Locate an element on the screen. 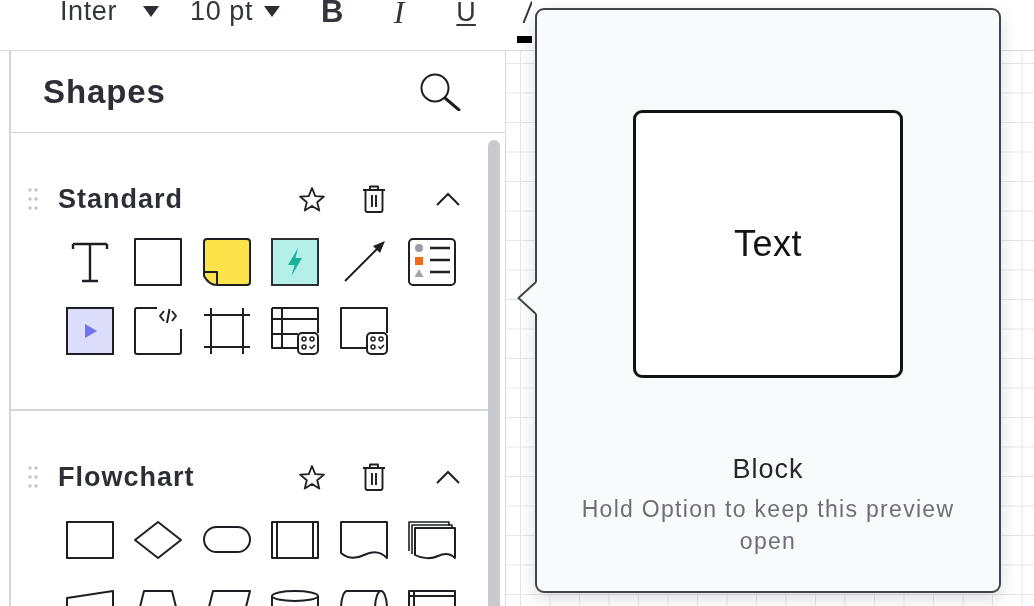 This screenshot has height=606, width=1034. font-family-dropdown: Inter is located at coordinates (110, 12).